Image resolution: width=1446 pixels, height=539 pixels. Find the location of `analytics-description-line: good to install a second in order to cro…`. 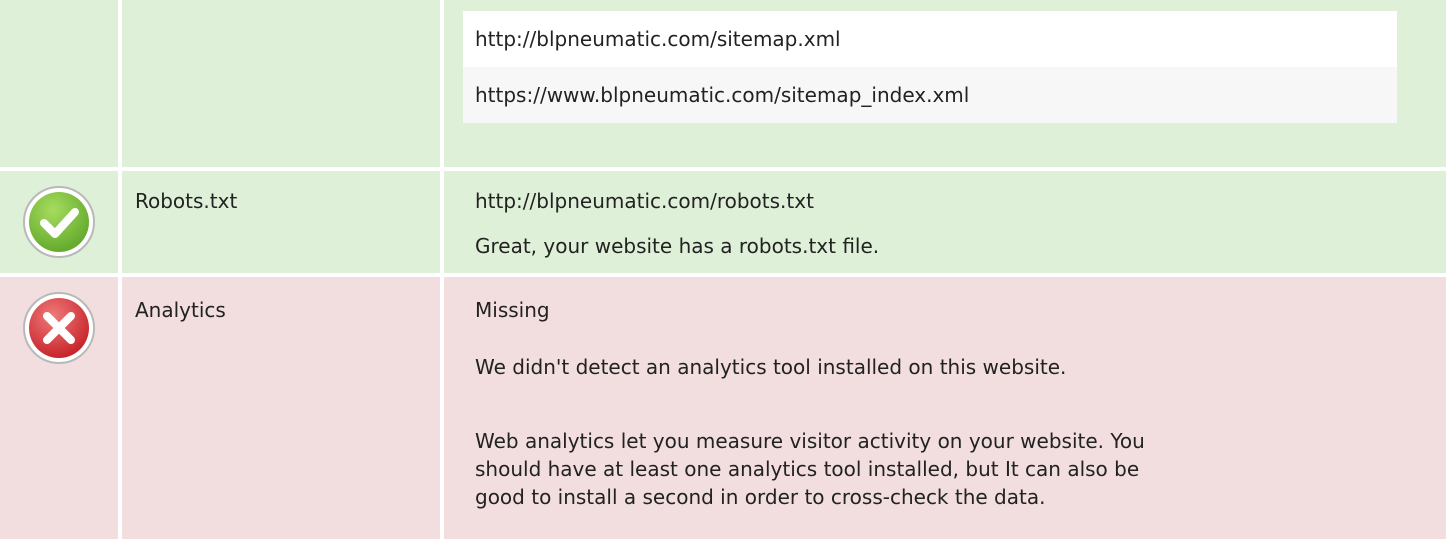

analytics-description-line: good to install a second in order to cro… is located at coordinates (760, 497).